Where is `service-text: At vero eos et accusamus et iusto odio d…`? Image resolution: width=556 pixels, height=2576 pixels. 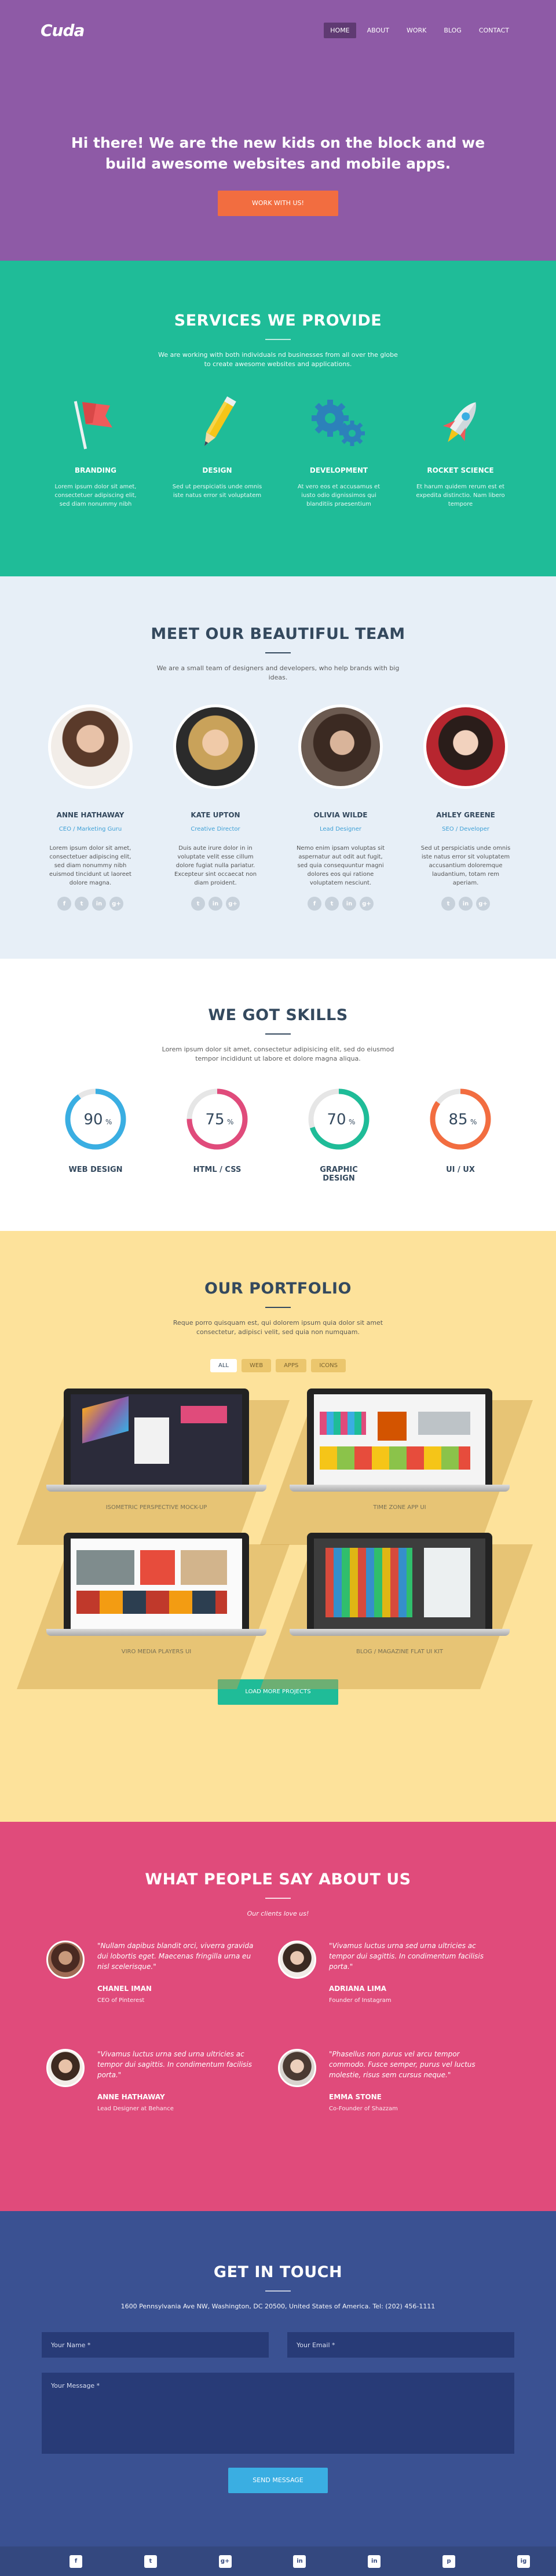 service-text: At vero eos et accusamus et iusto odio d… is located at coordinates (339, 495).